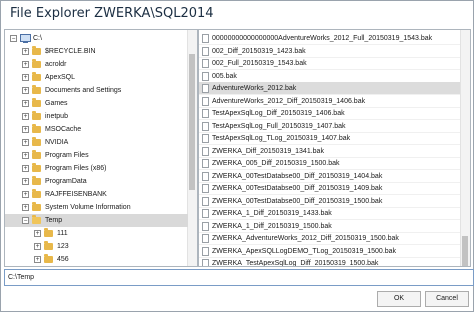 This screenshot has width=474, height=312. Describe the element at coordinates (268, 151) in the screenshot. I see `file-name: ZWERKA_Diff_20150319_1341.bak` at that location.